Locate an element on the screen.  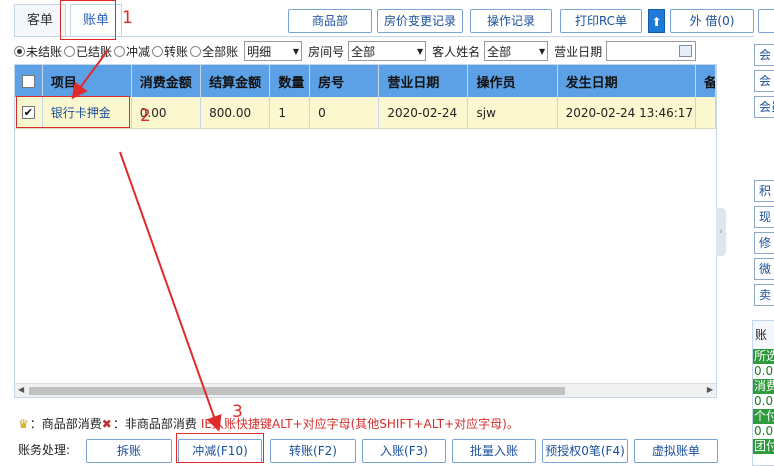
summary-group-label: 团付 is located at coordinates (763, 446).